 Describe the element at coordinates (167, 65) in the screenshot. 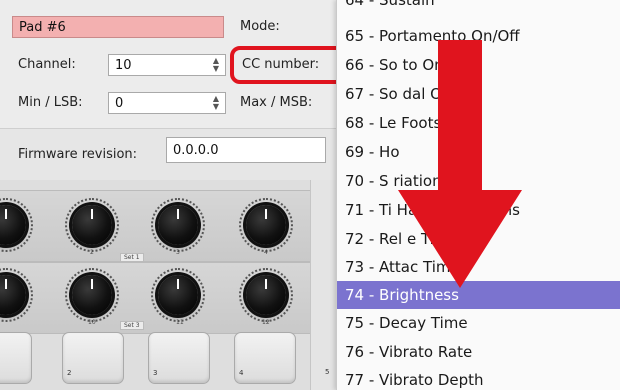

I see `channel-stepper: 10 ▲ ▼` at that location.